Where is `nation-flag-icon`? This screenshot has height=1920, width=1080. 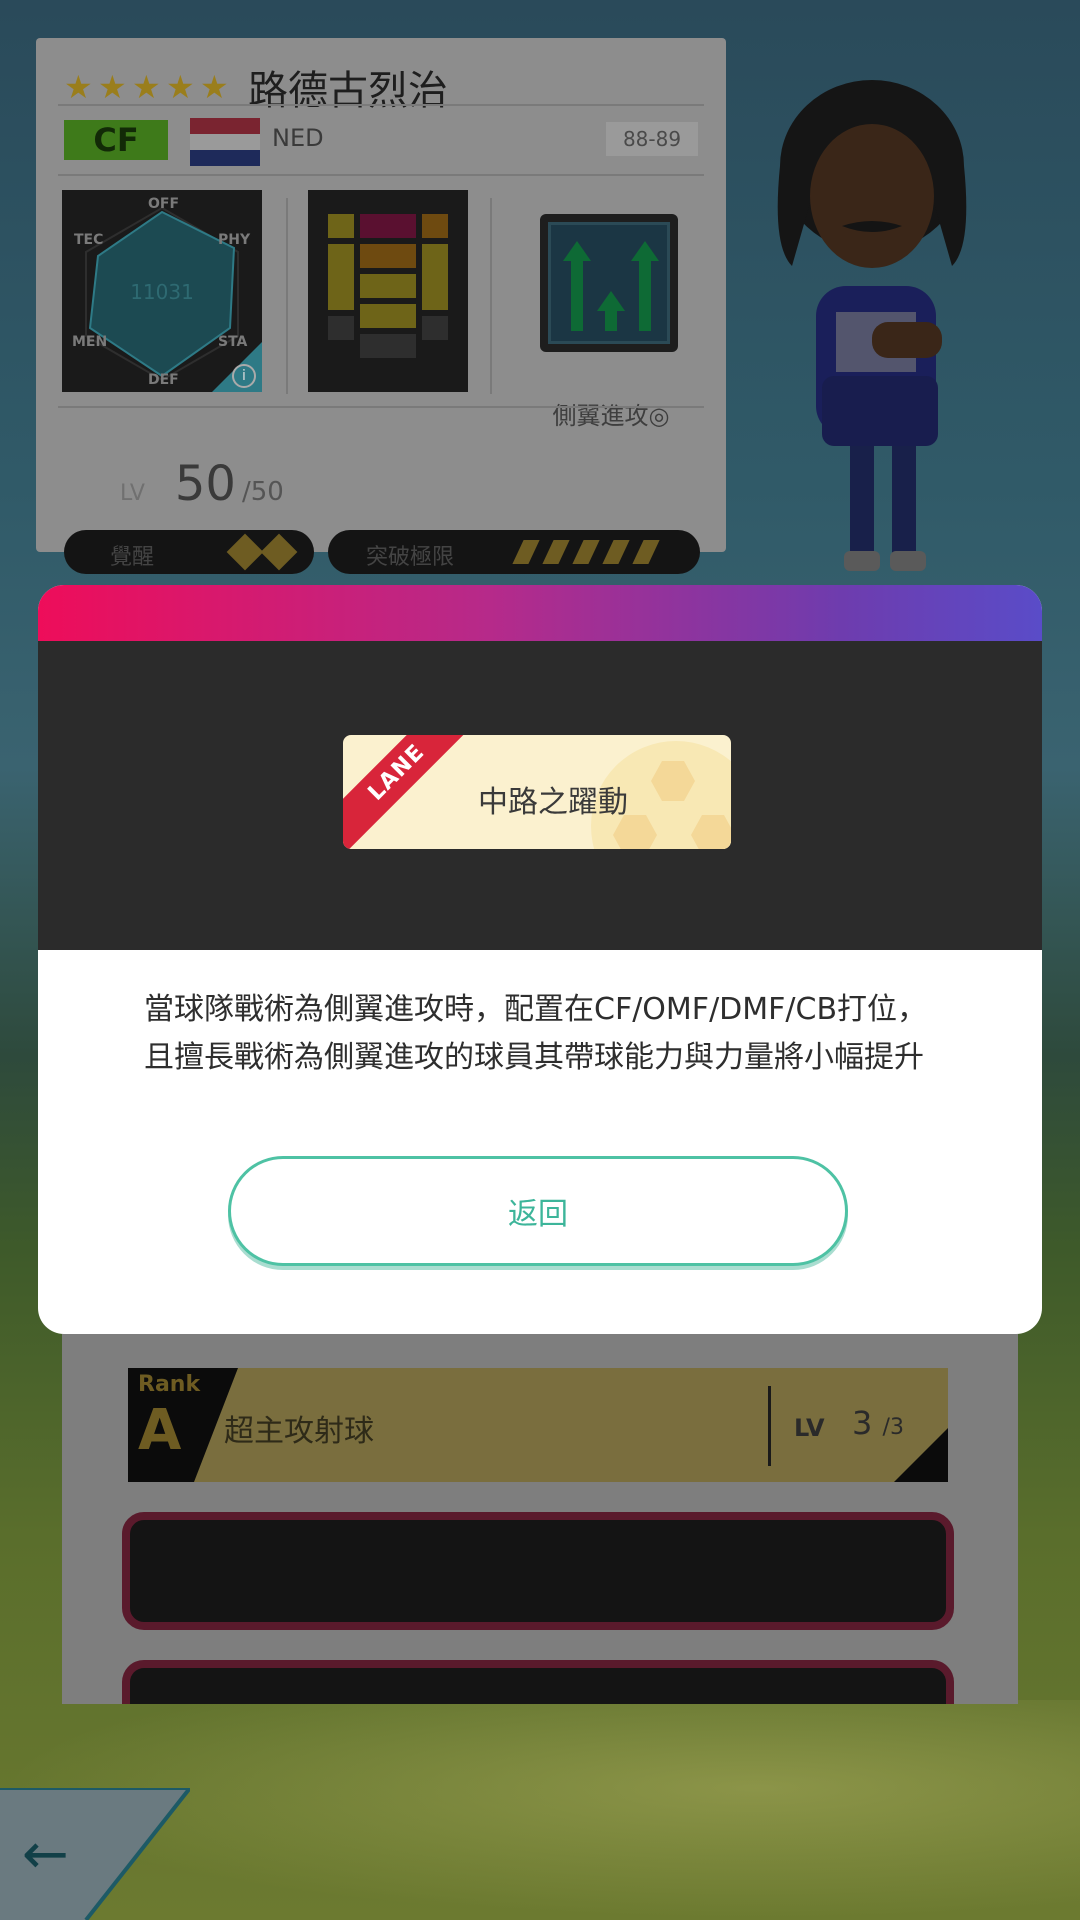
nation-flag-icon is located at coordinates (225, 142).